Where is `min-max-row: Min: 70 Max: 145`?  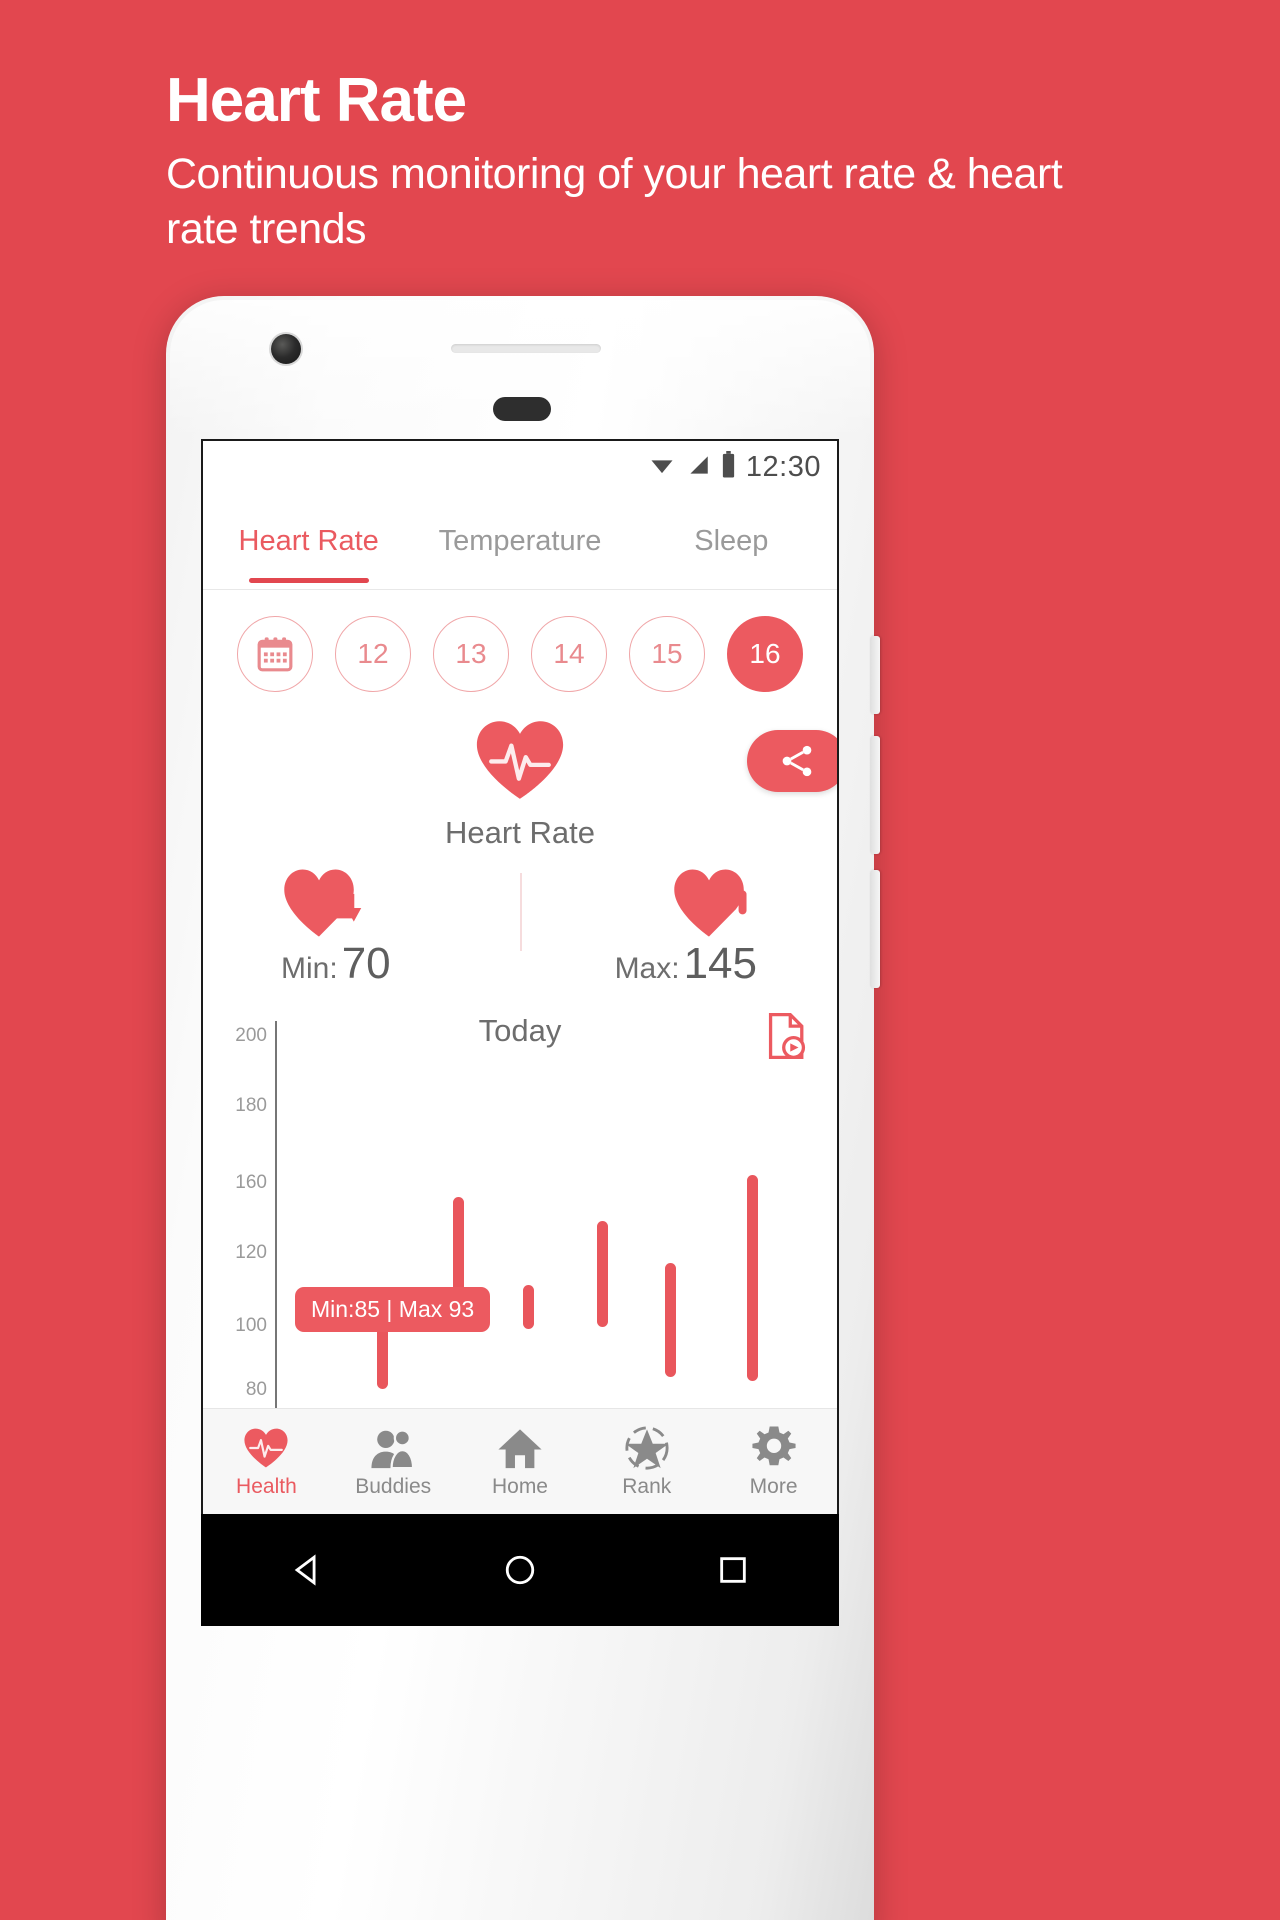
min-max-row: Min: 70 Max: 145 is located at coordinates (520, 920).